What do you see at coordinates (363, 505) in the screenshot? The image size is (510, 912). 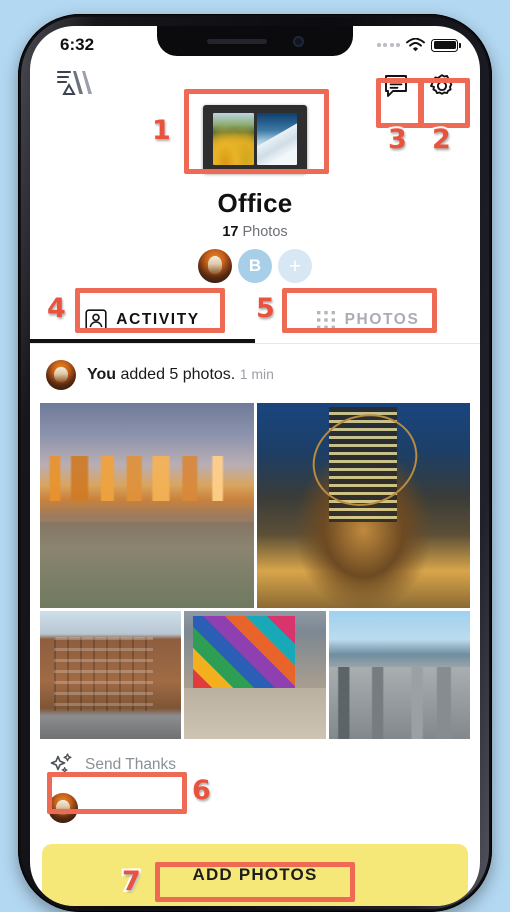 I see `photo-atlas-statue` at bounding box center [363, 505].